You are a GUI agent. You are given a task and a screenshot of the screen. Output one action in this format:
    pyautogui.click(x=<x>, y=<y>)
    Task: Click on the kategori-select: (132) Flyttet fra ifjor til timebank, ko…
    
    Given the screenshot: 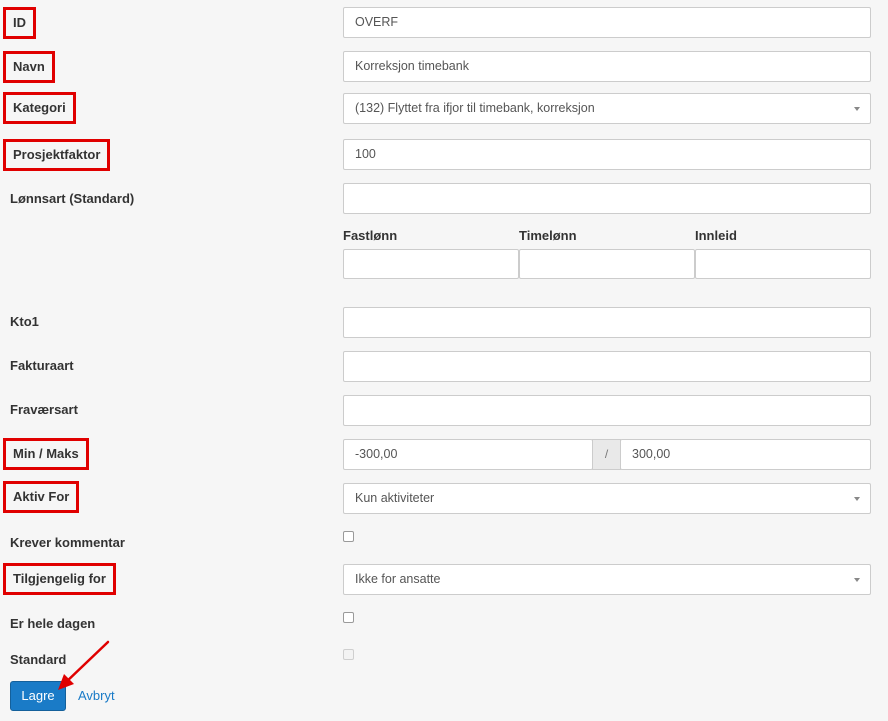 What is the action you would take?
    pyautogui.click(x=607, y=108)
    